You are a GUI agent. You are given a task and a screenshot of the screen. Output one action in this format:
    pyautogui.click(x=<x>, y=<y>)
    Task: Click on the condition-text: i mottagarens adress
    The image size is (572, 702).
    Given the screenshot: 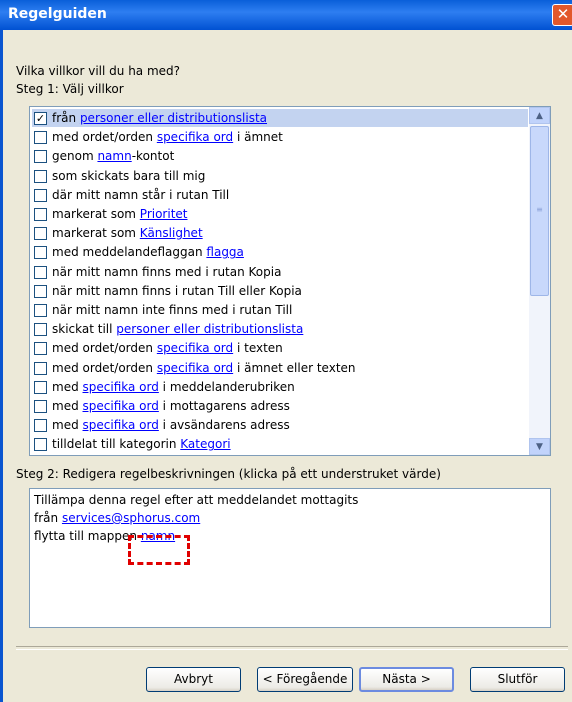 What is the action you would take?
    pyautogui.click(x=224, y=406)
    